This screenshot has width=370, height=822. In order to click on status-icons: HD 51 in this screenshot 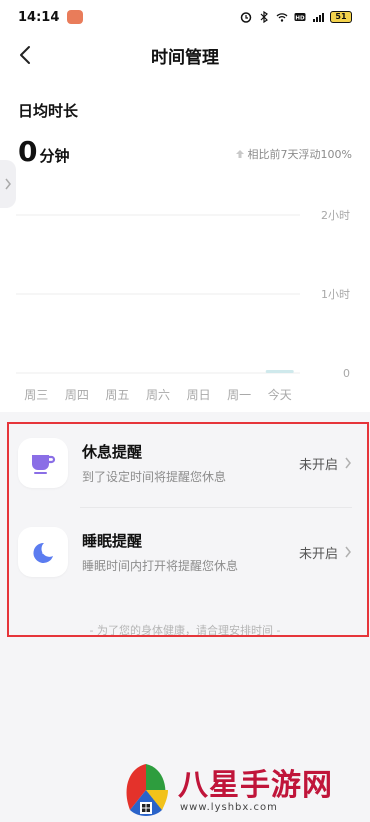, I will do `click(296, 17)`.